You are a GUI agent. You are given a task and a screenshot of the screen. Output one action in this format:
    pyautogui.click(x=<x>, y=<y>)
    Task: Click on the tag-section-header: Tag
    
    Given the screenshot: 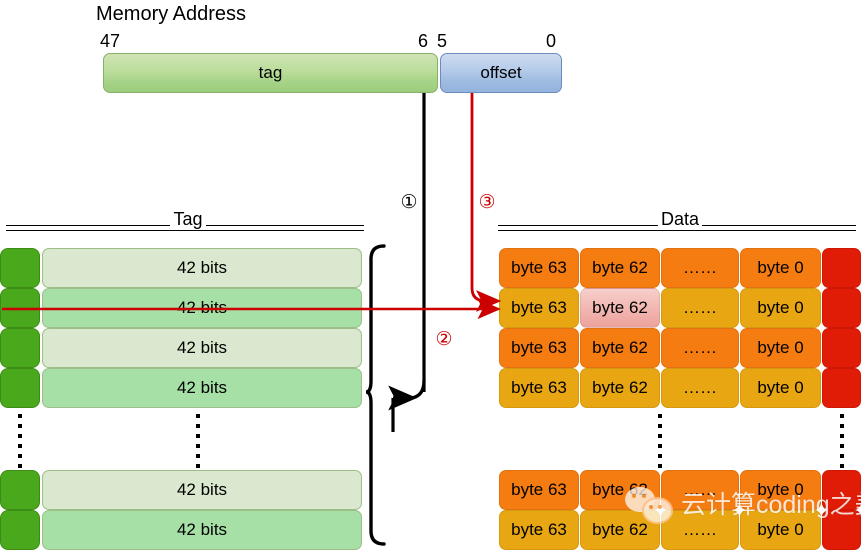 What is the action you would take?
    pyautogui.click(x=185, y=220)
    